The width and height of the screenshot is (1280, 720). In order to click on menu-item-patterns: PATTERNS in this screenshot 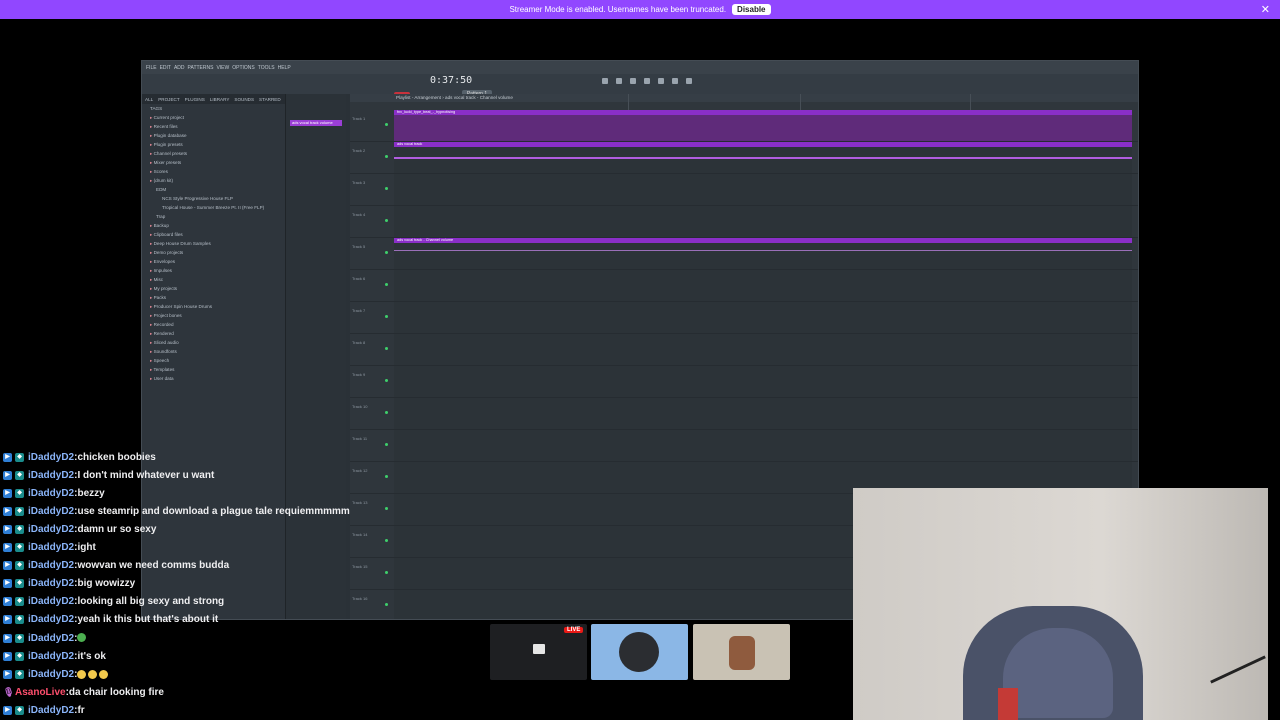, I will do `click(201, 68)`.